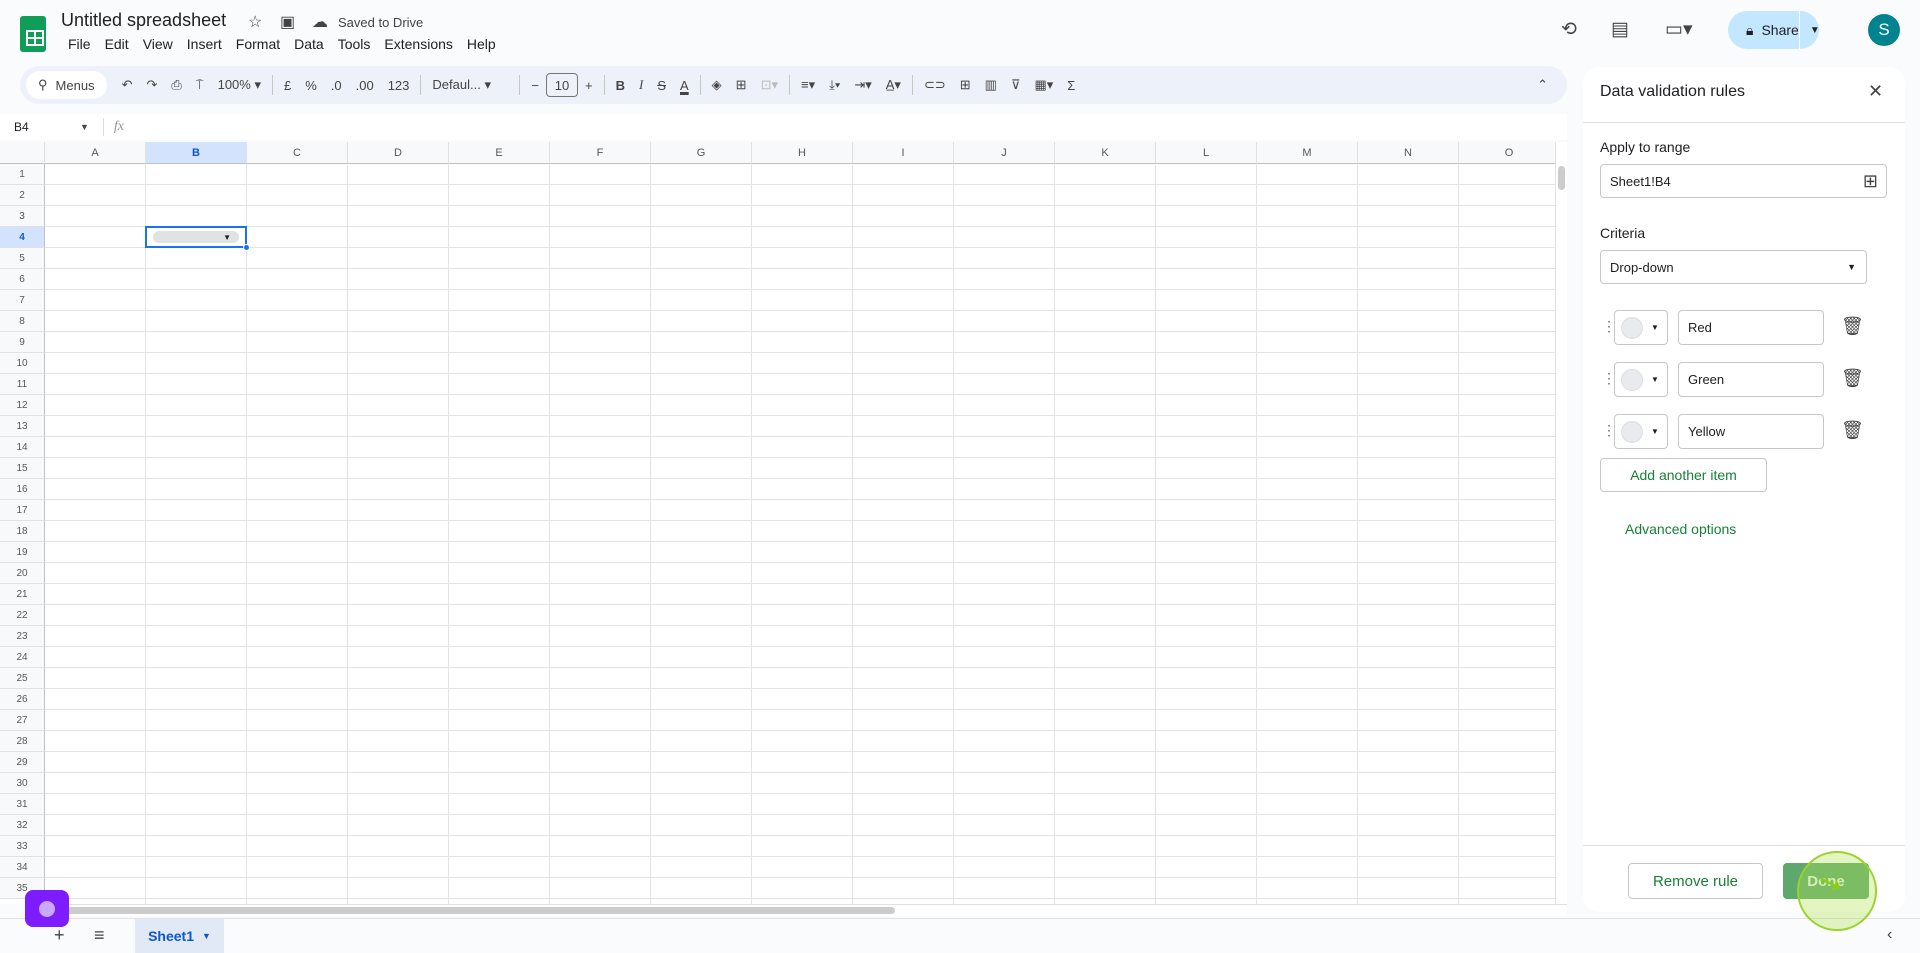 This screenshot has width=1920, height=953. I want to click on row-header-32: 32, so click(22, 825).